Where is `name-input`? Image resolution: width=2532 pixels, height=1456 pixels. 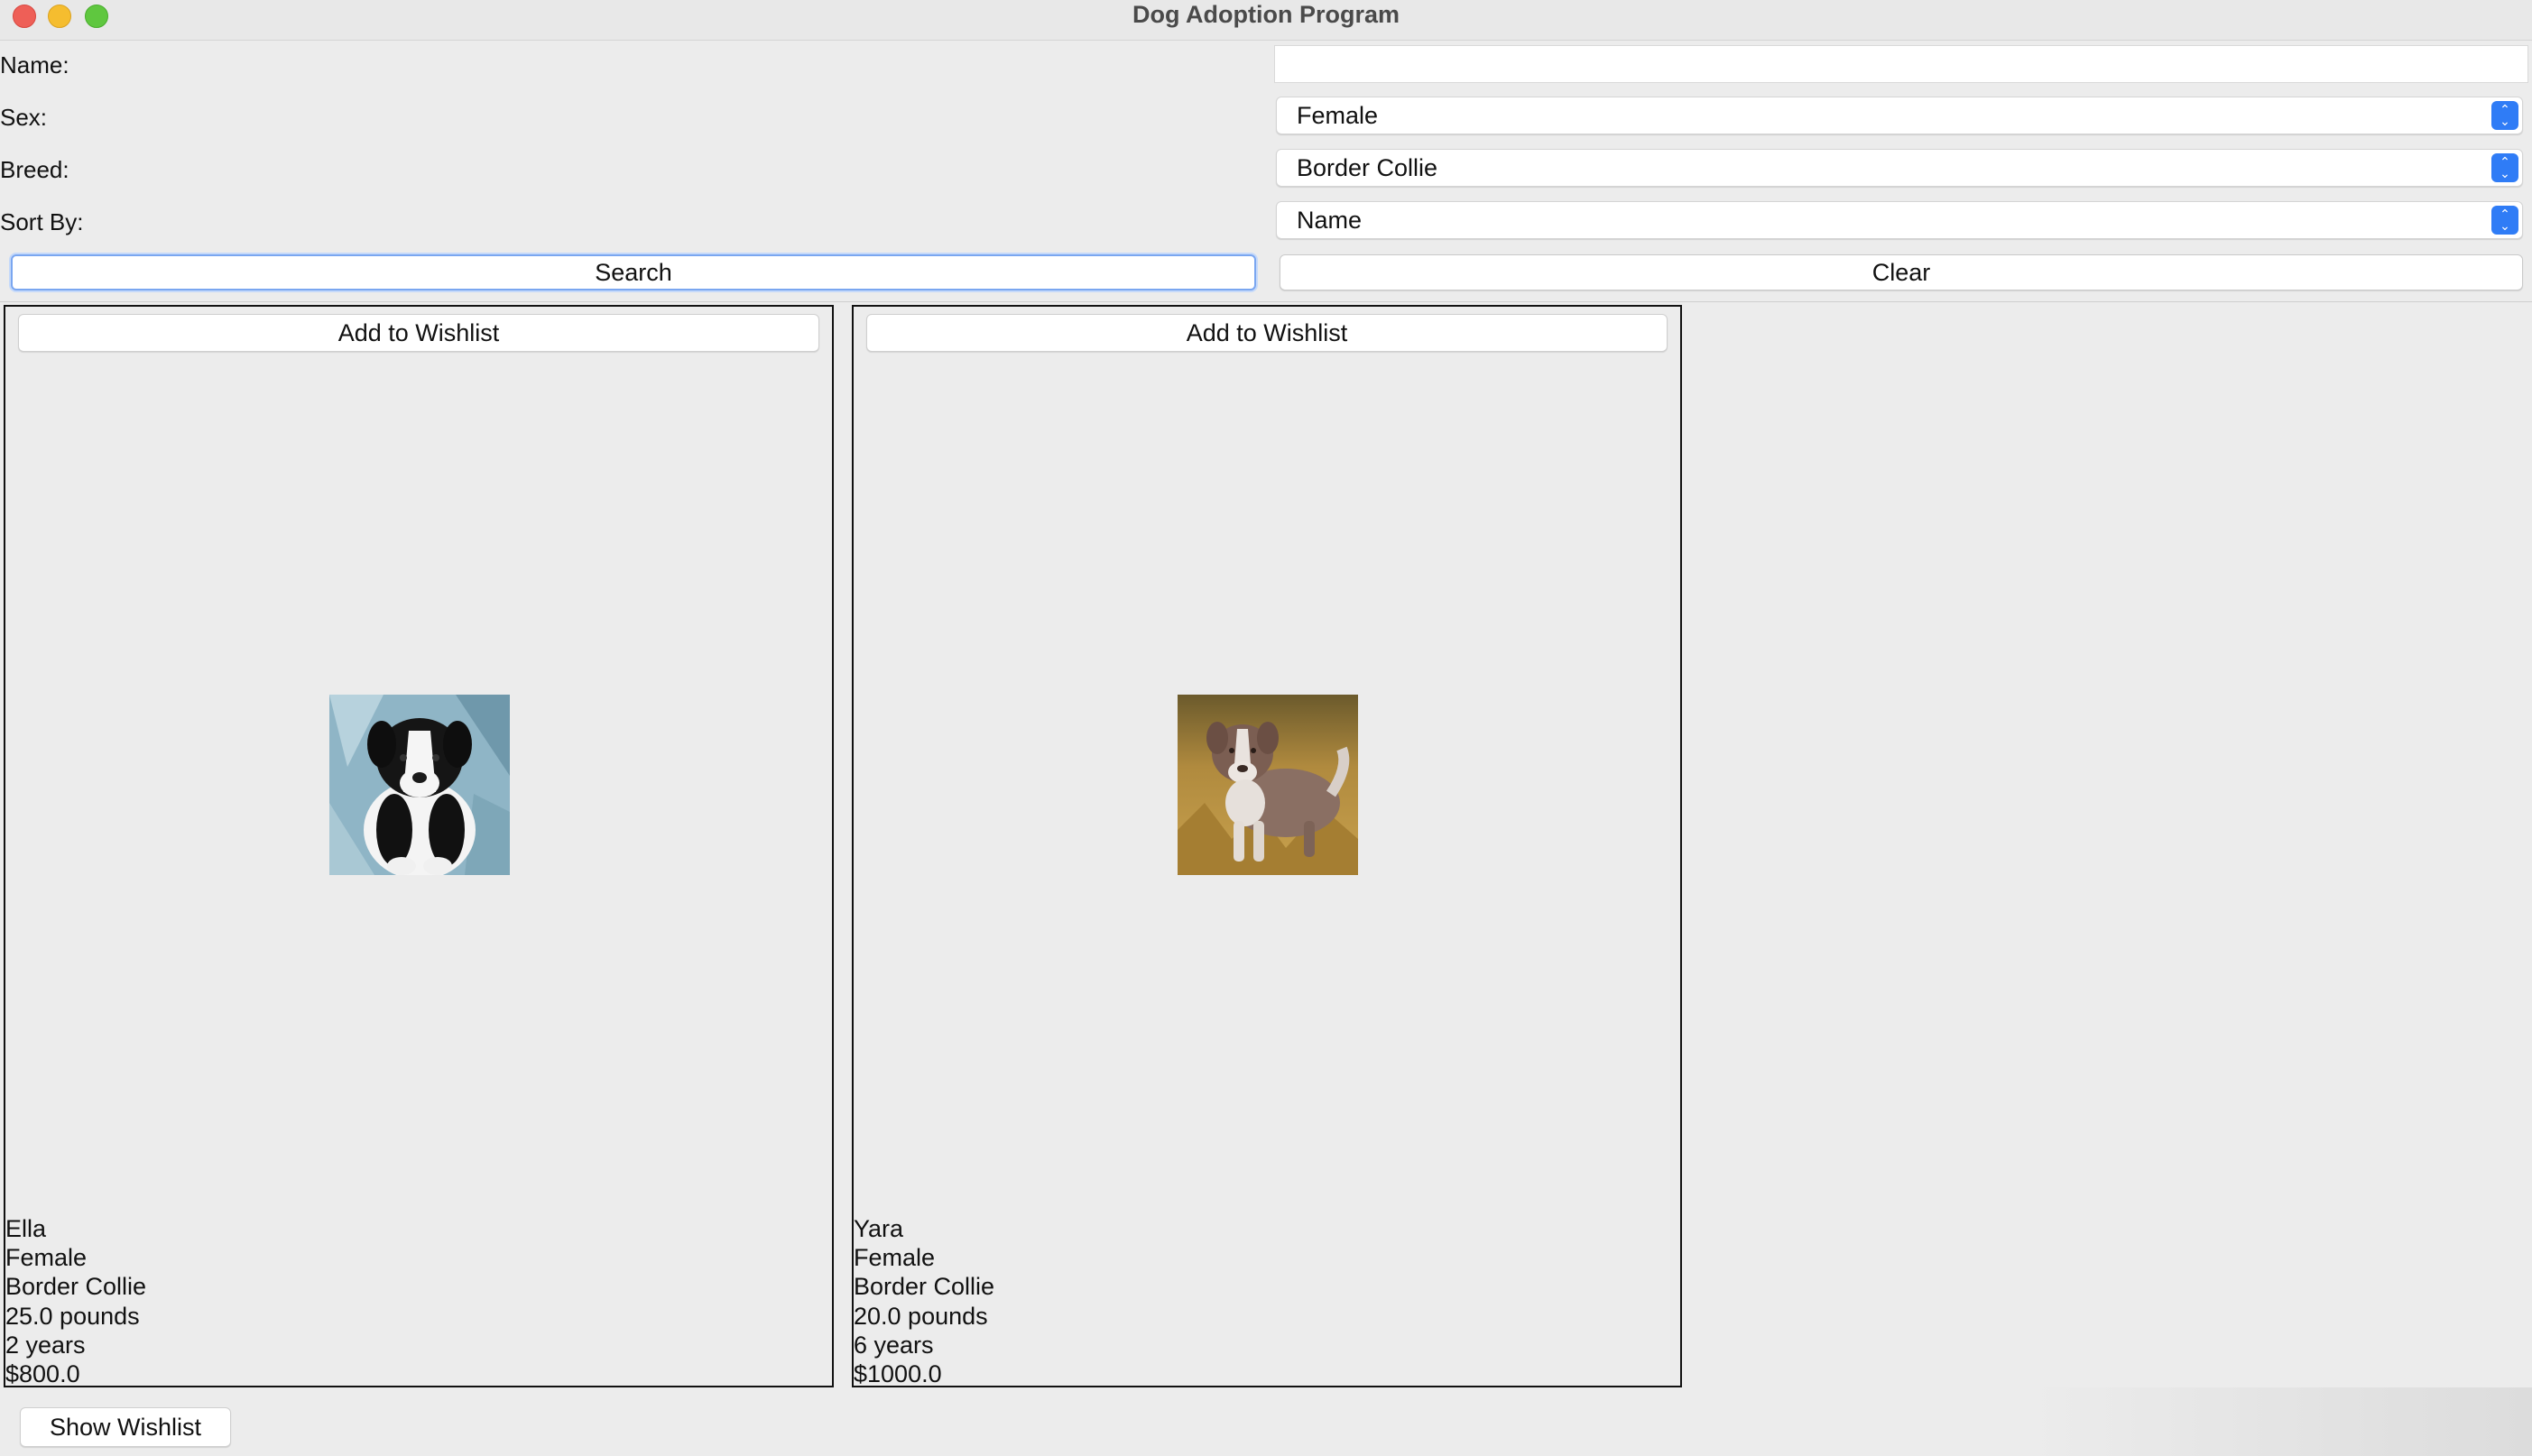 name-input is located at coordinates (1901, 64).